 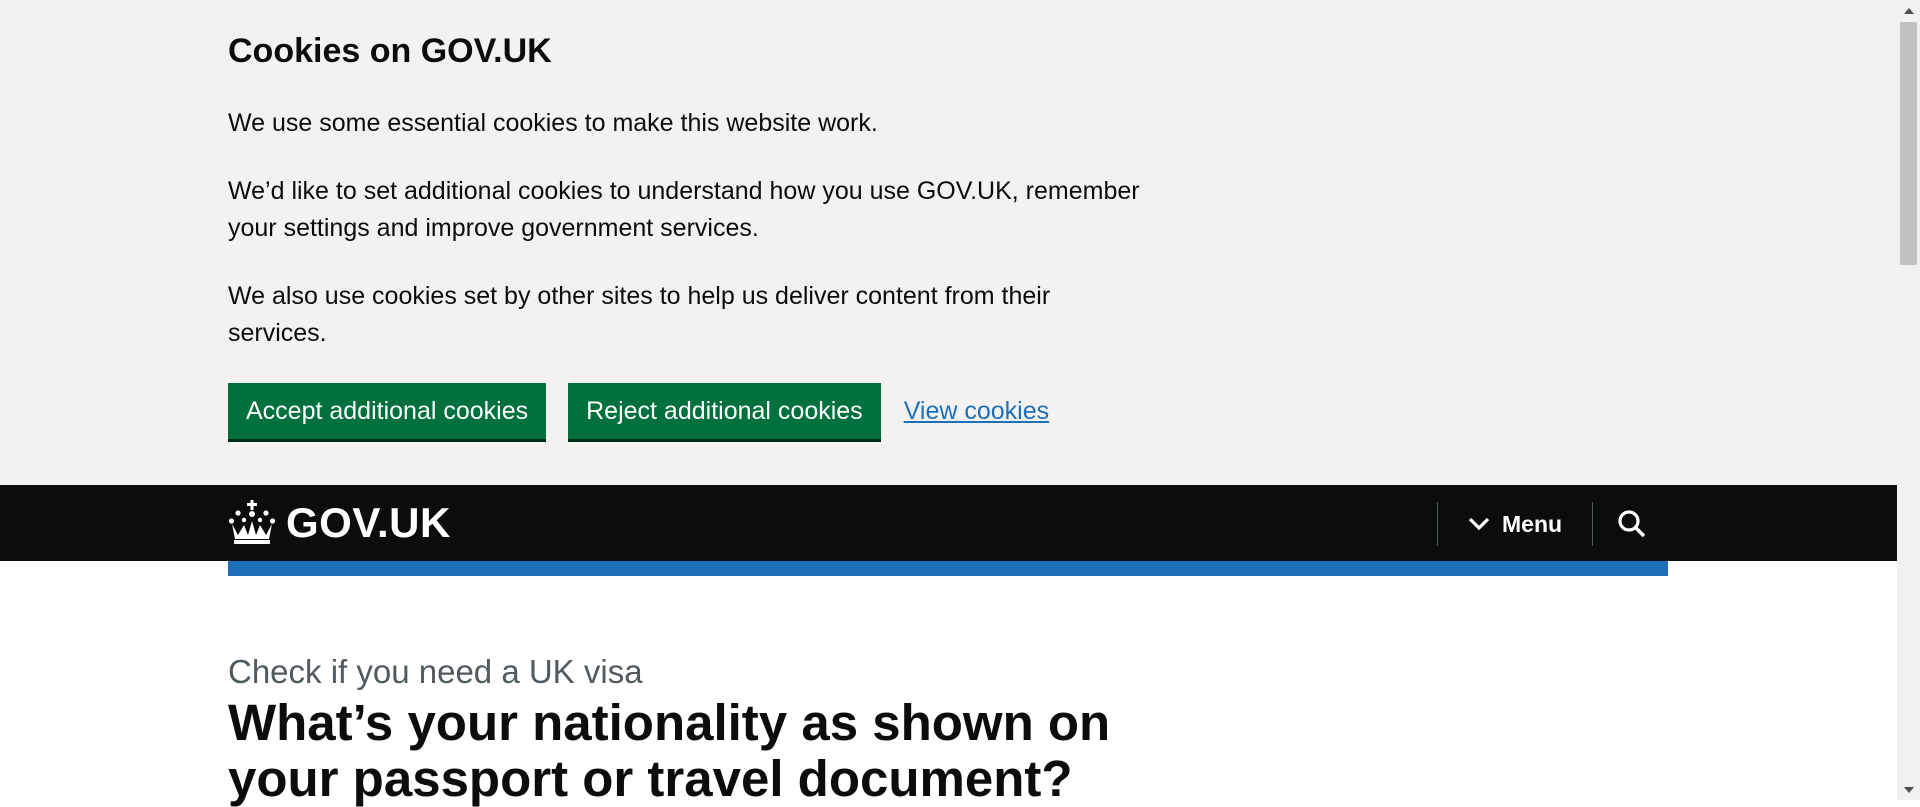 I want to click on reject-cookies-button: Reject additional cookies, so click(x=724, y=411).